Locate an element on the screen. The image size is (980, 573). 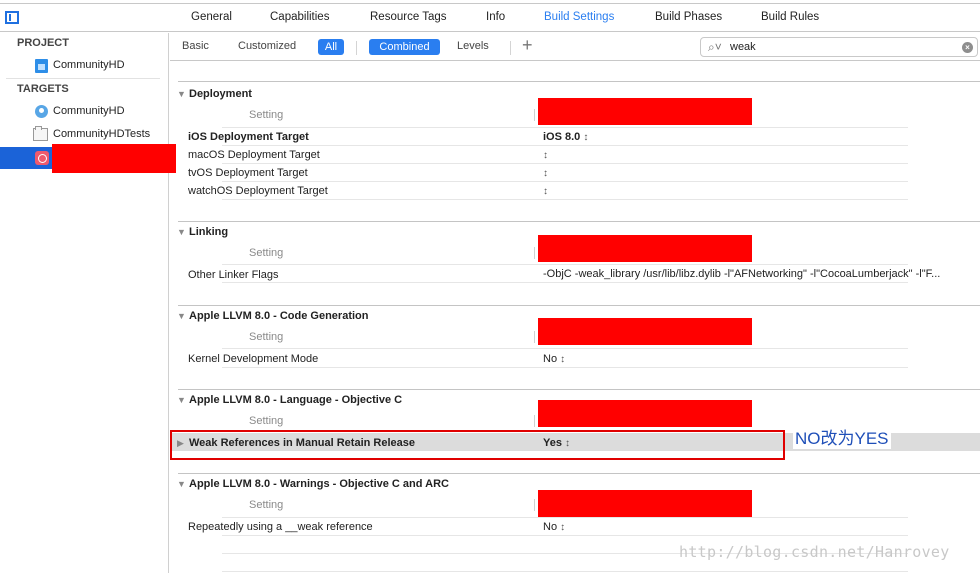
group-title: Apple LLVM 8.0 - Language - Objective C is located at coordinates (296, 400).